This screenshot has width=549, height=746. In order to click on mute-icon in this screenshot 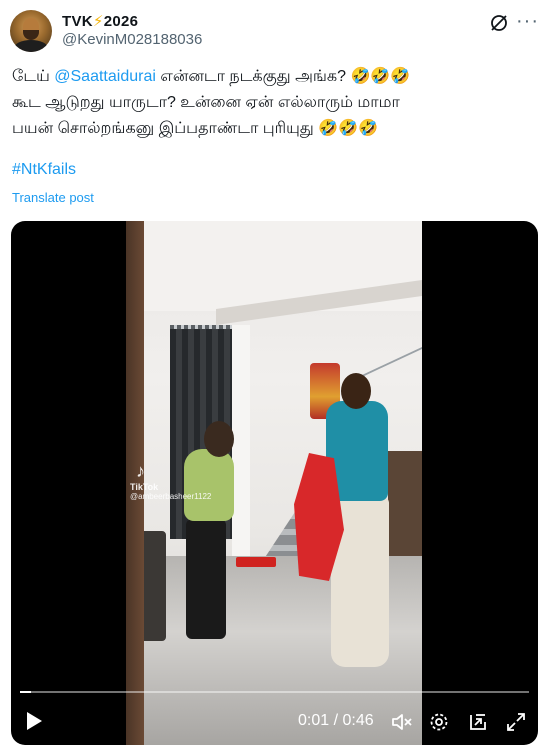, I will do `click(402, 722)`.